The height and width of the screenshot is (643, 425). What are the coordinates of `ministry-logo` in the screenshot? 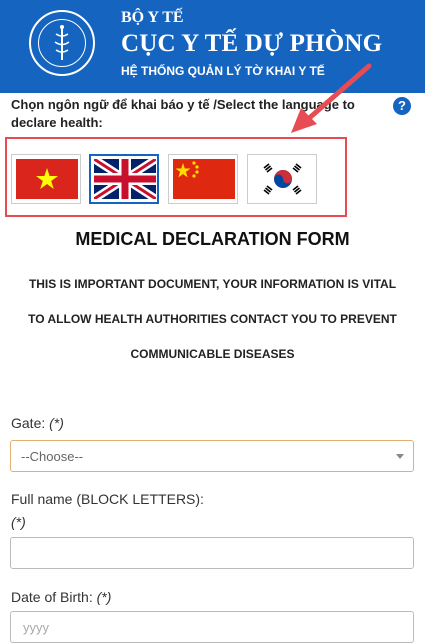 It's located at (62, 43).